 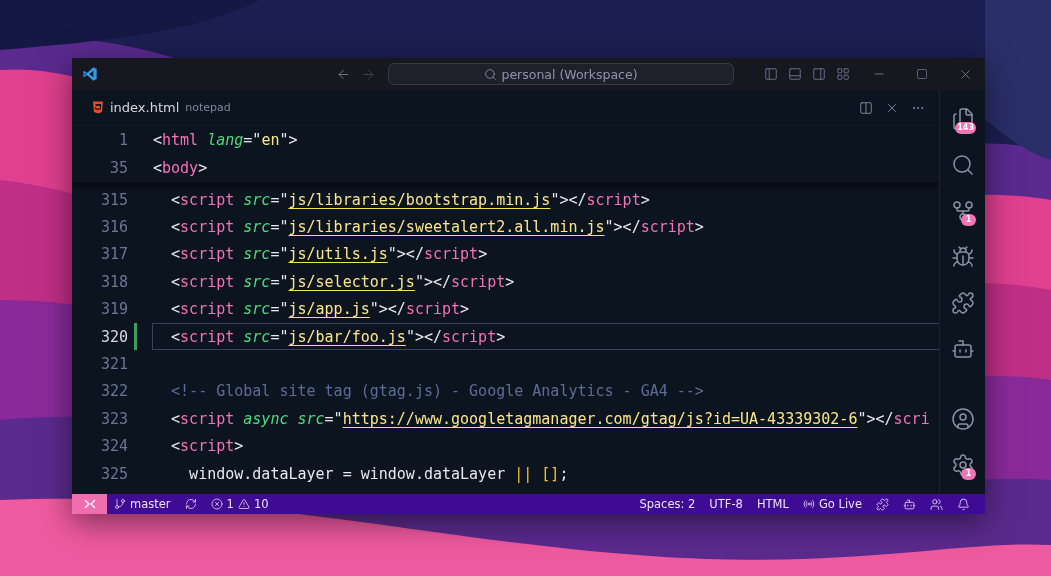 What do you see at coordinates (118, 168) in the screenshot?
I see `line-number: 35` at bounding box center [118, 168].